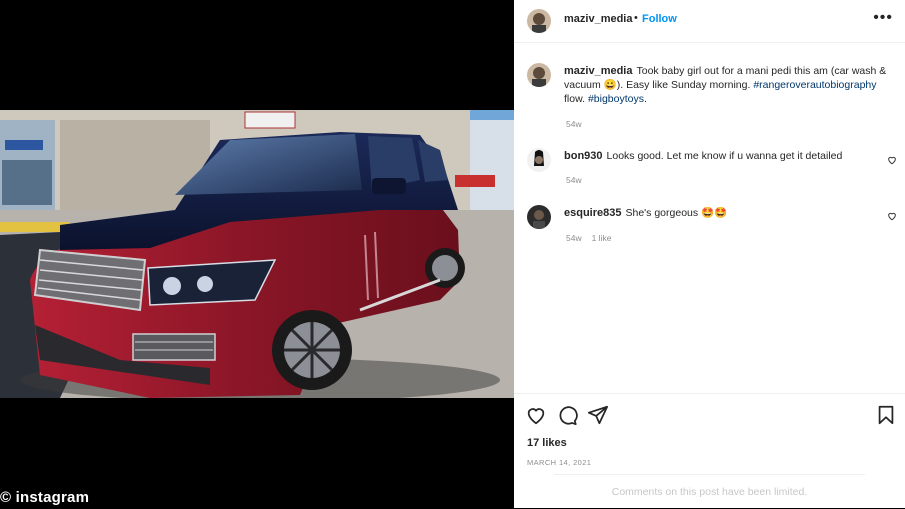 The height and width of the screenshot is (509, 905). I want to click on author-avatar, so click(539, 21).